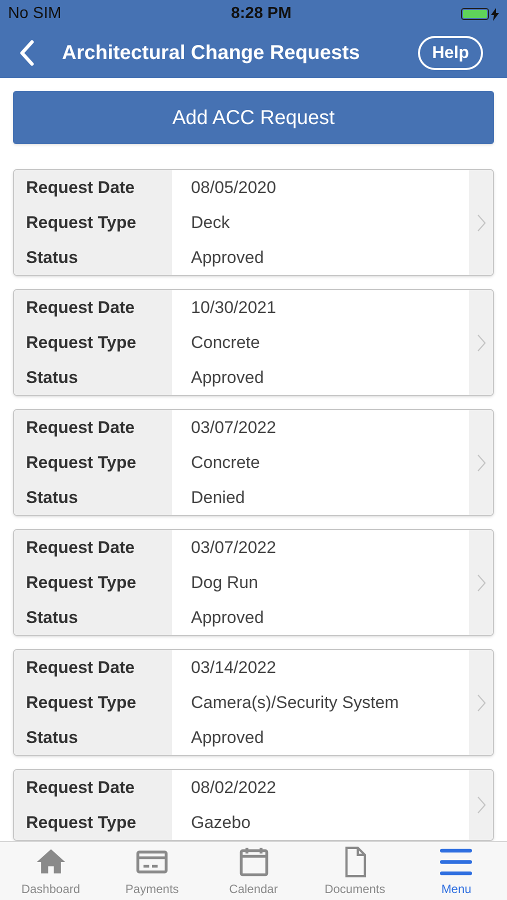 The width and height of the screenshot is (507, 900). Describe the element at coordinates (233, 188) in the screenshot. I see `field-value: 08/05/2020` at that location.